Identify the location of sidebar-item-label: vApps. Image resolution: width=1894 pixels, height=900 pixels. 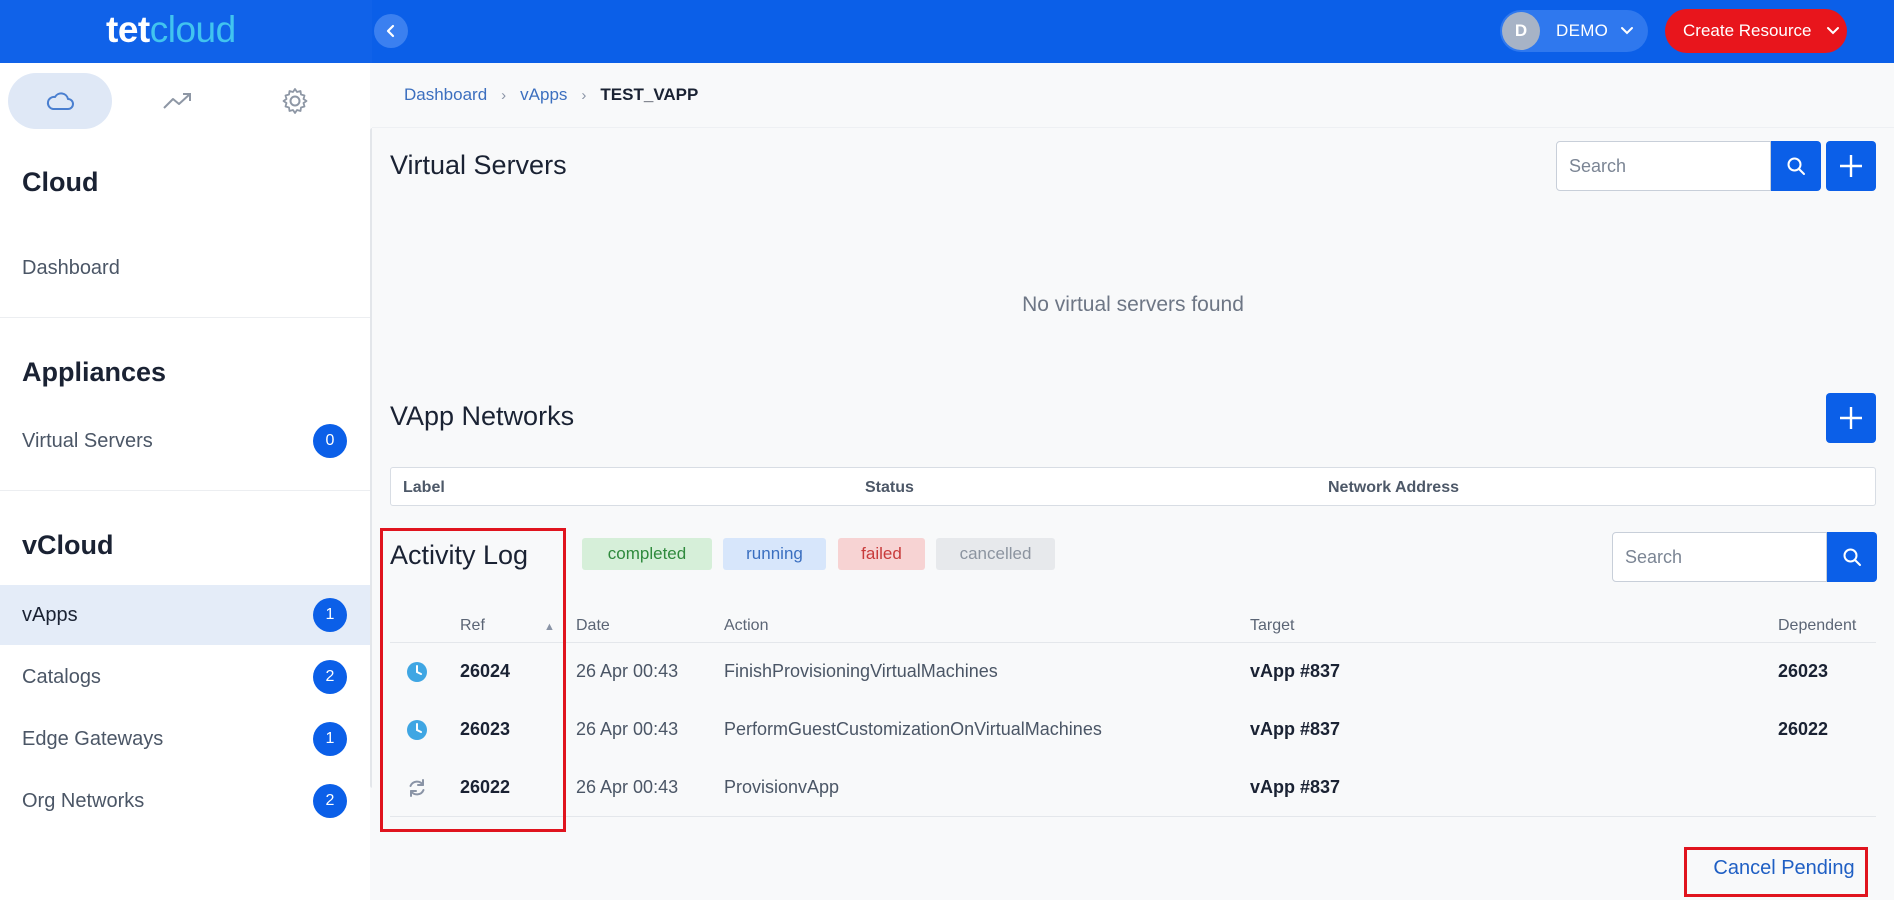
(50, 614).